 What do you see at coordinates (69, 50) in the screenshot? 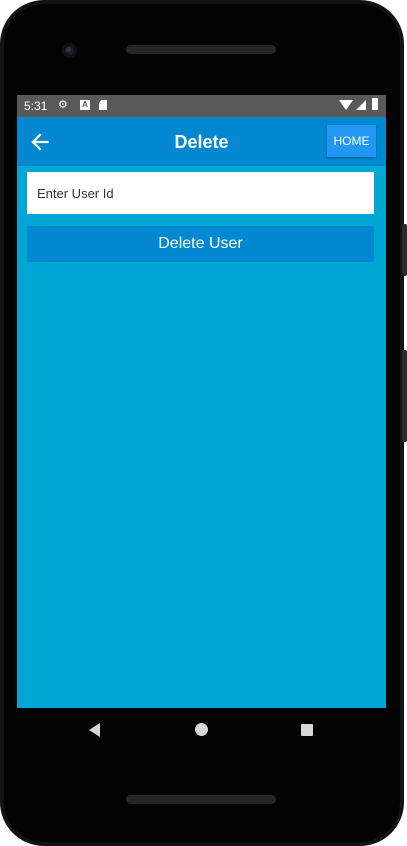
I see `front-camera` at bounding box center [69, 50].